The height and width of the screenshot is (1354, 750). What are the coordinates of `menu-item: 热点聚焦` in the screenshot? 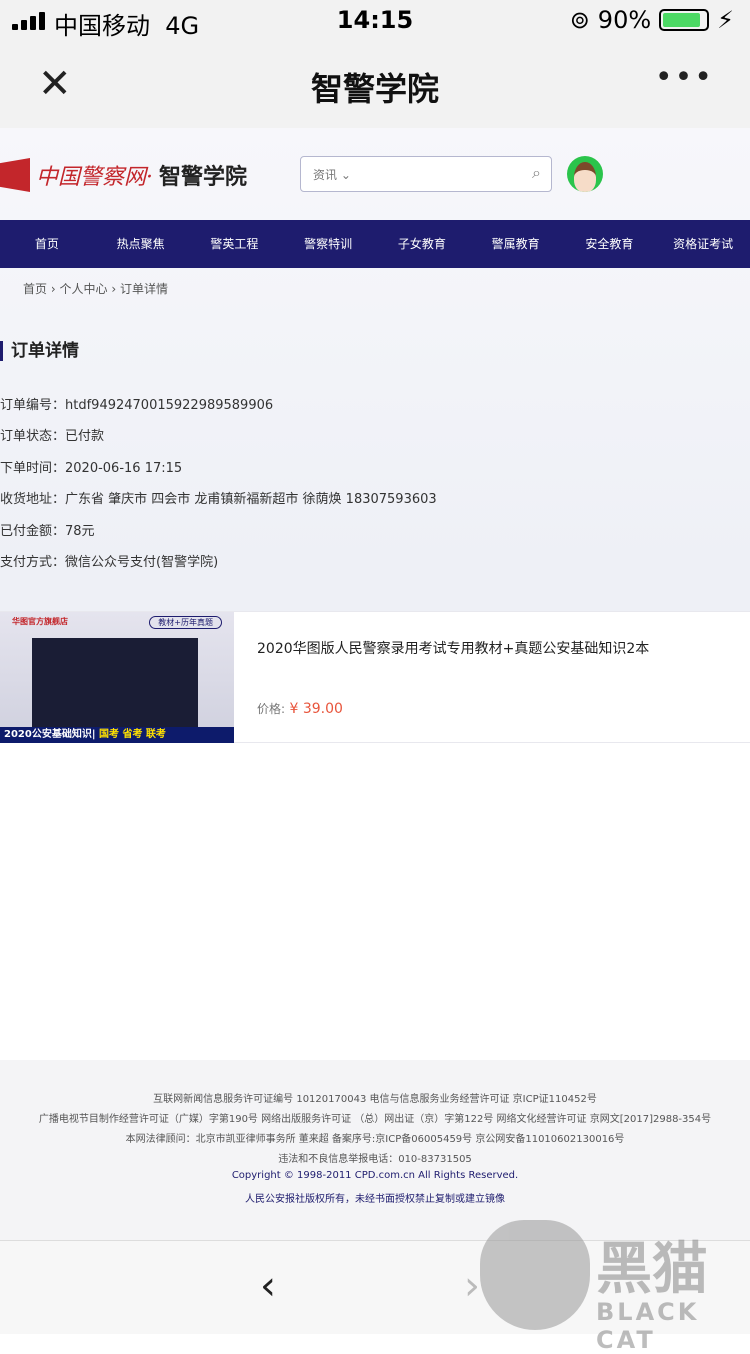 It's located at (141, 244).